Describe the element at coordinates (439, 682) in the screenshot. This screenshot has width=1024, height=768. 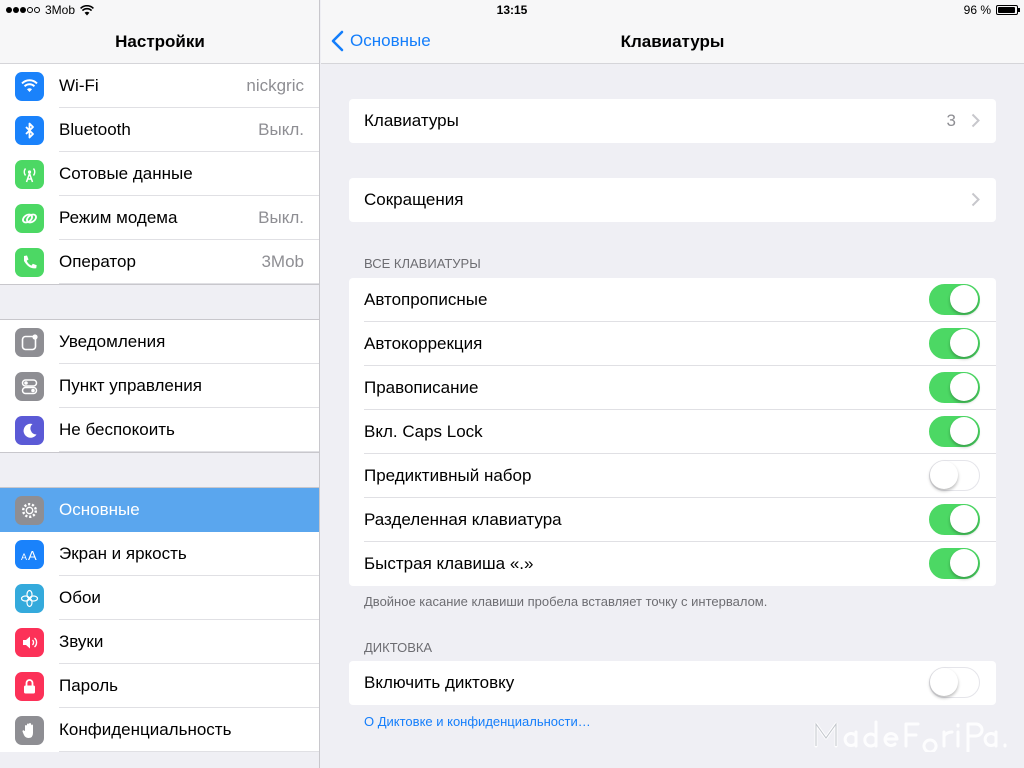
I see `dictation-label: Включить диктовку` at that location.